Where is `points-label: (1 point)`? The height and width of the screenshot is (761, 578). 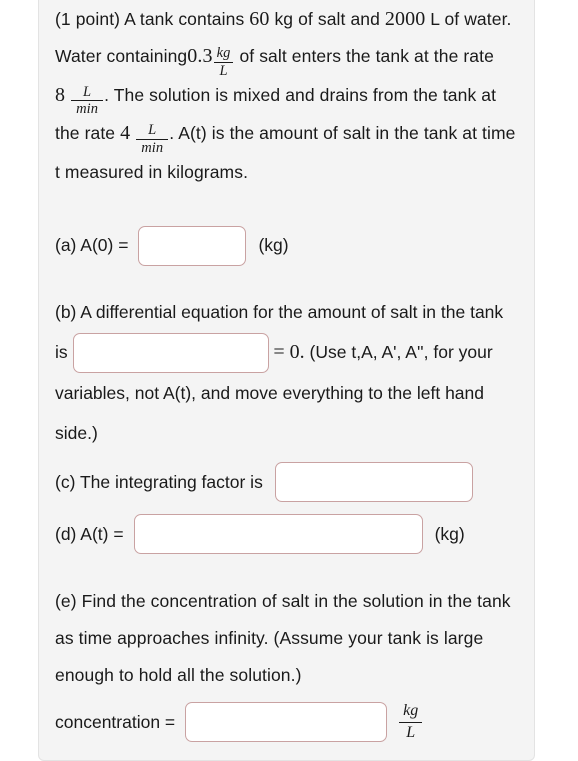 points-label: (1 point) is located at coordinates (88, 19).